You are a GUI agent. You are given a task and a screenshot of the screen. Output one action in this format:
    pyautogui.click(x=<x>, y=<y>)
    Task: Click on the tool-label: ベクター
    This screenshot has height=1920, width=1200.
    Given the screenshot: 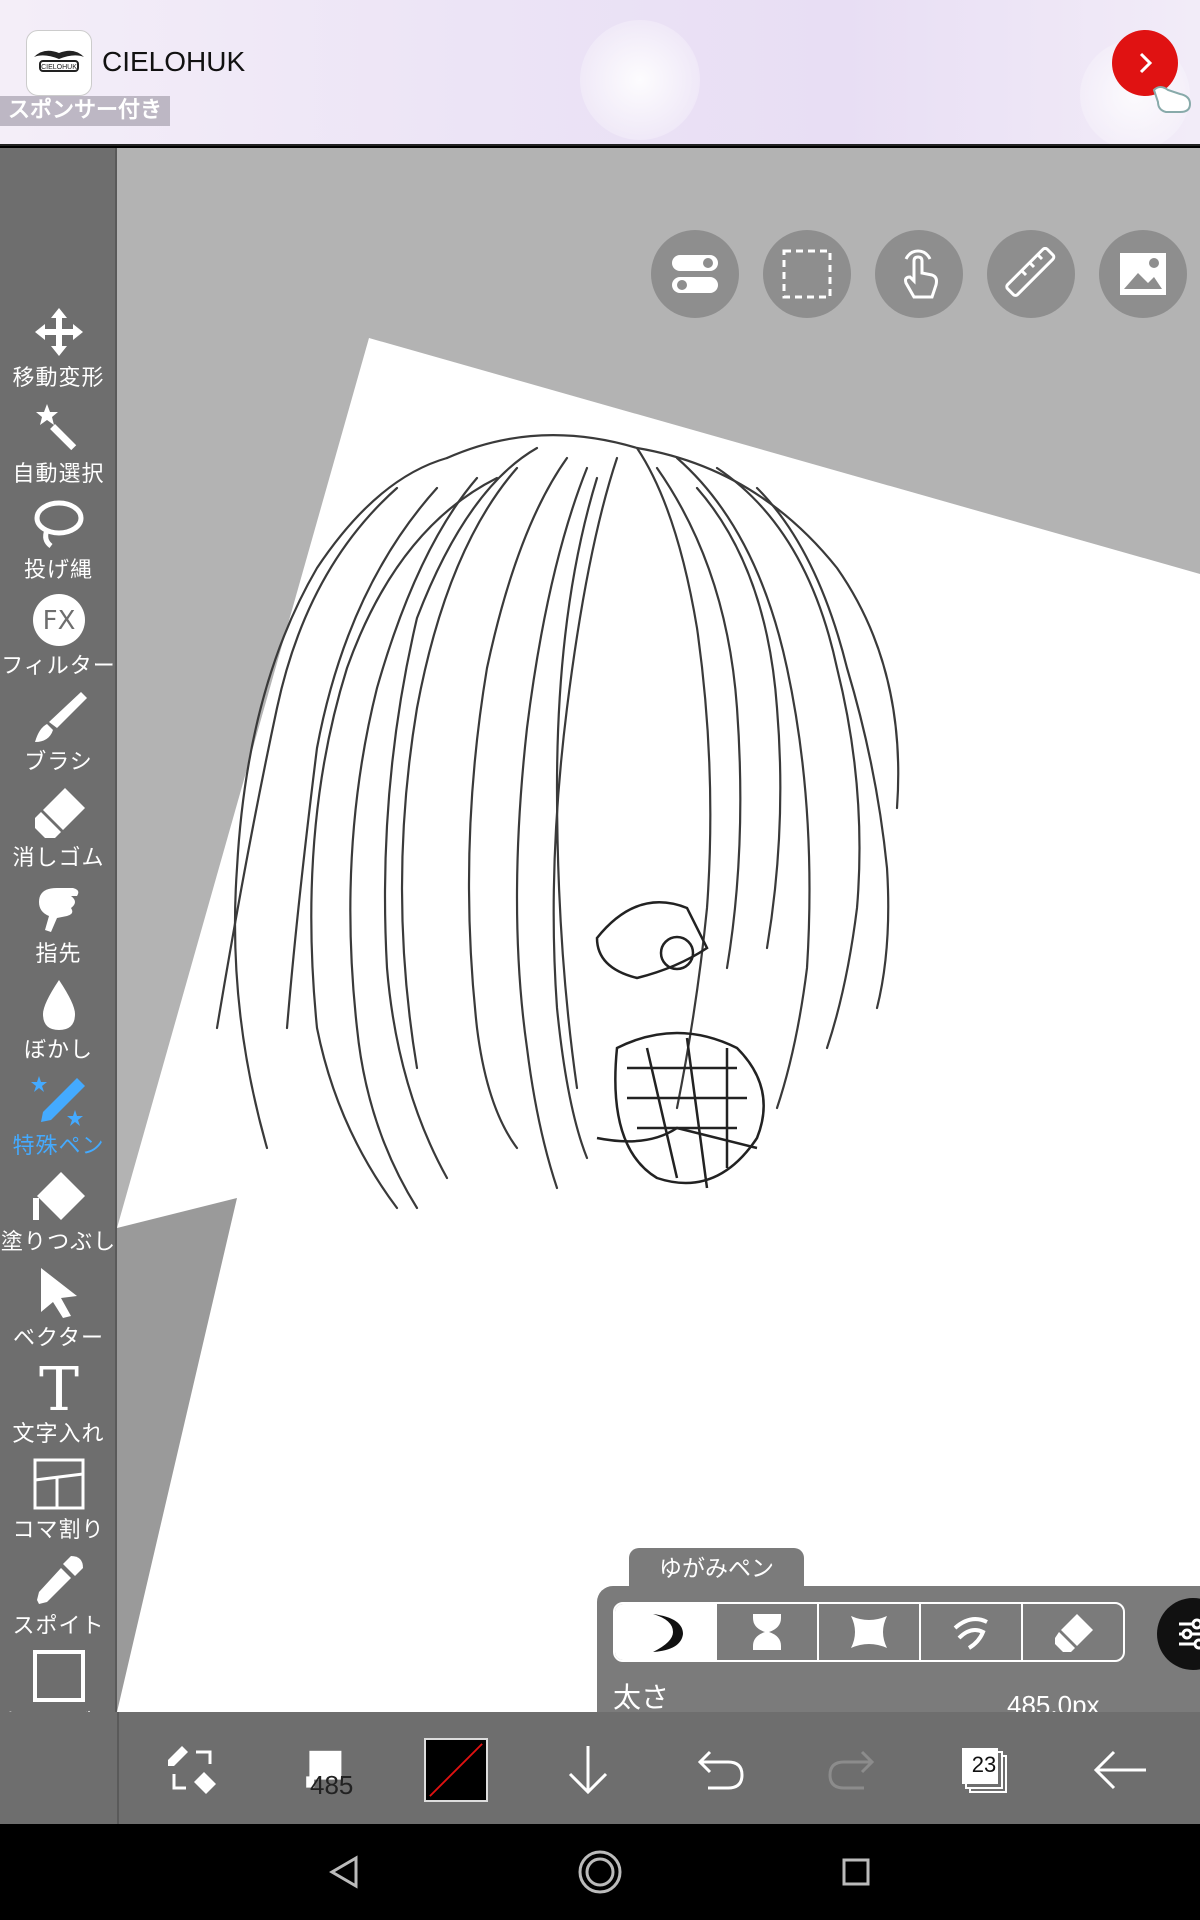 What is the action you would take?
    pyautogui.click(x=58, y=1338)
    